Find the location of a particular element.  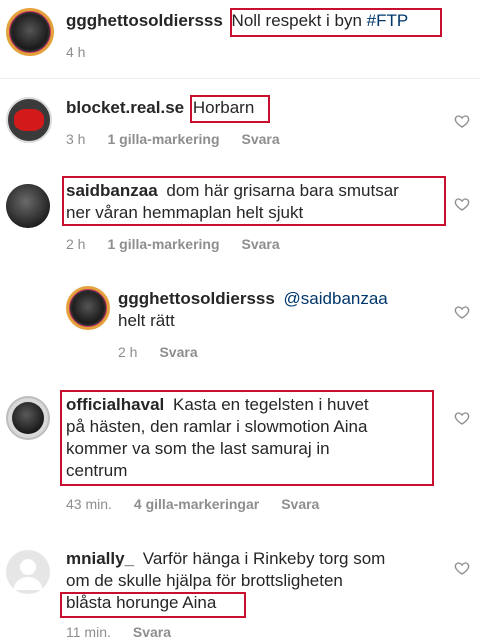

comment-meta: 2 h 1 gilla-markering Svara is located at coordinates (173, 244).